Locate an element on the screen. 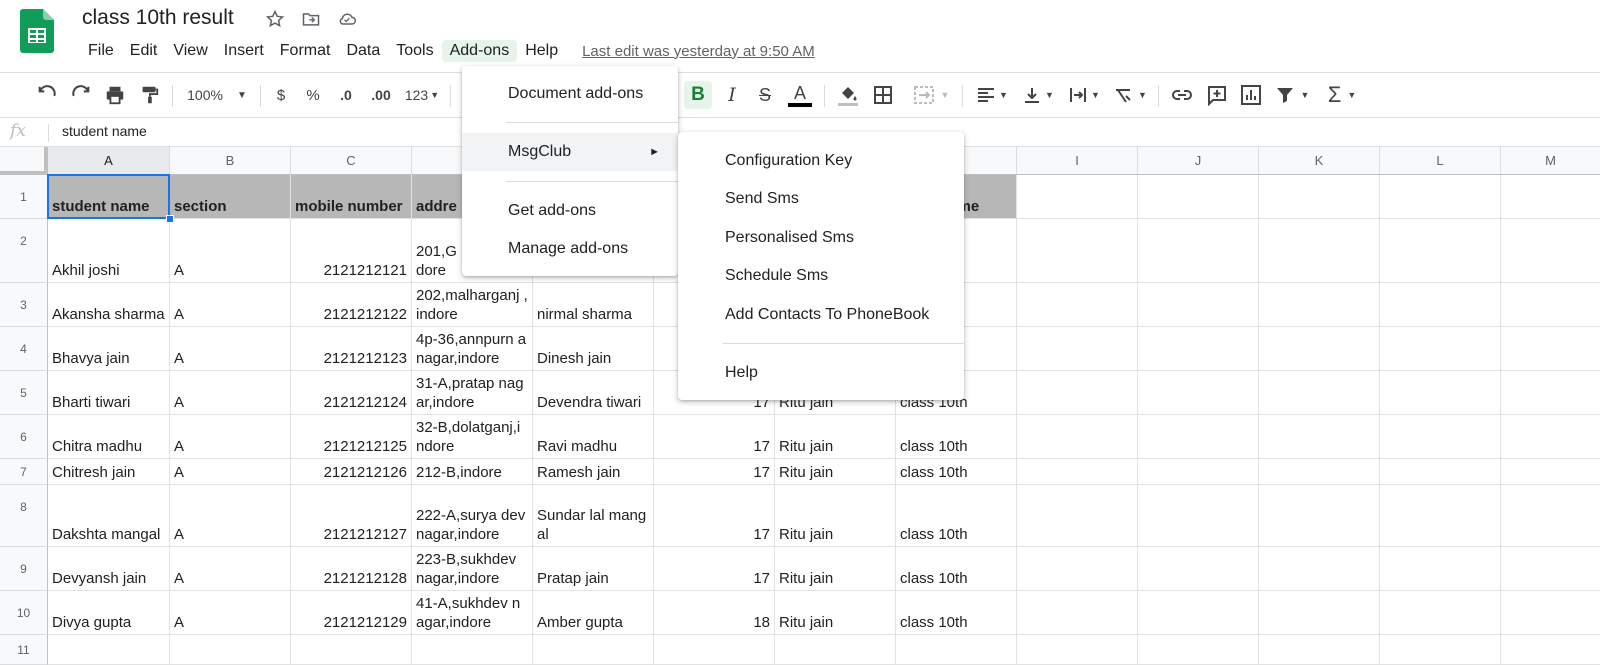 Image resolution: width=1600 pixels, height=665 pixels. cell-a6: Chitra madhu is located at coordinates (109, 437).